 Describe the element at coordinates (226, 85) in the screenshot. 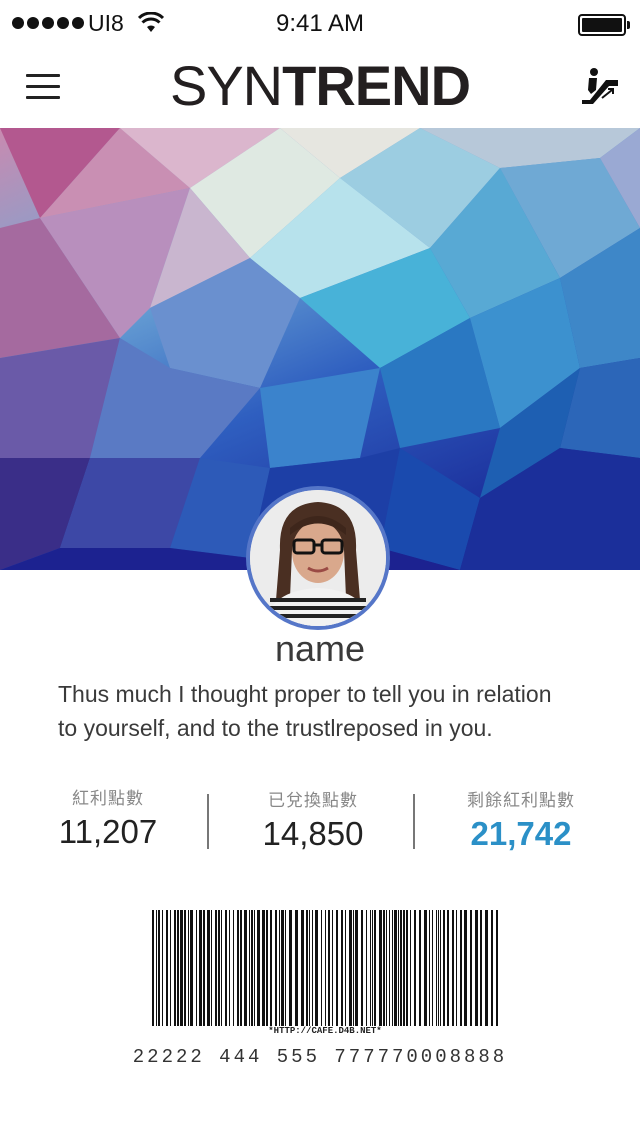

I see `logo-light-text: SYN` at that location.